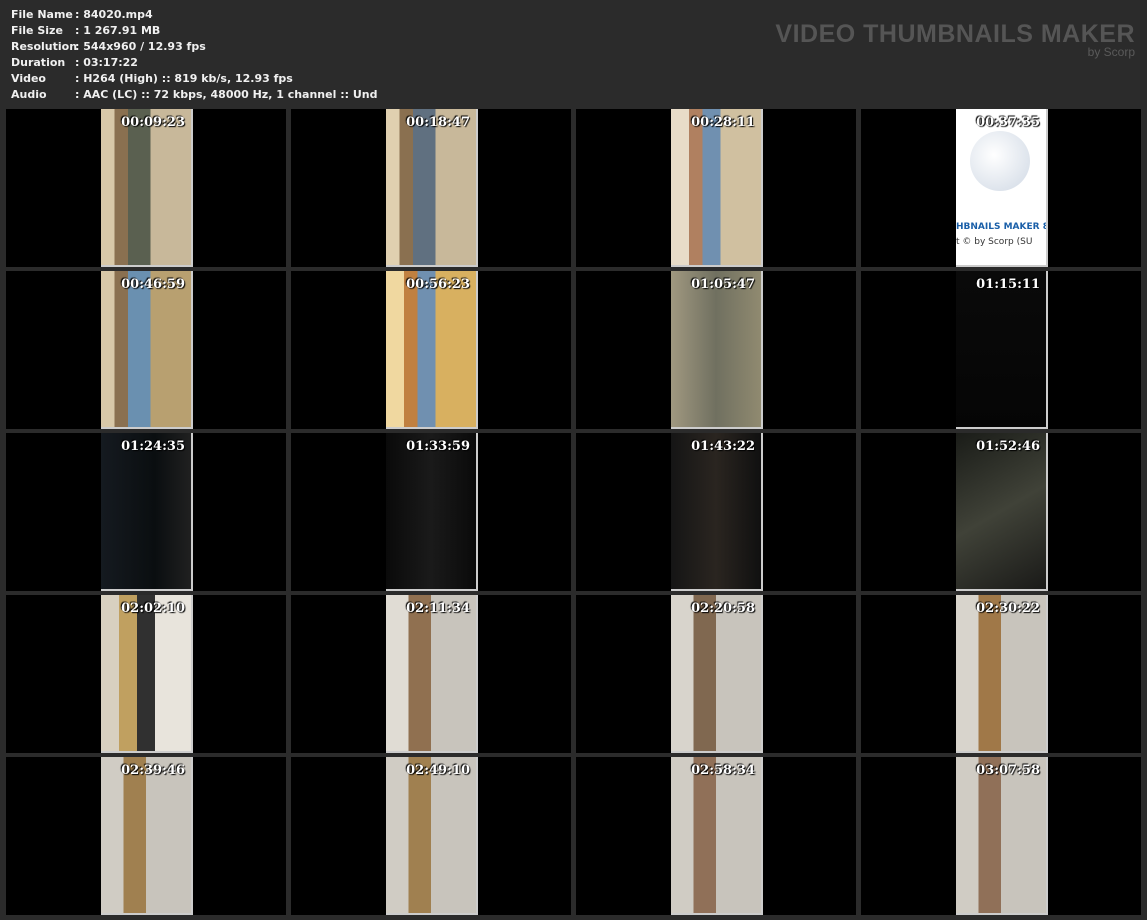 Image resolution: width=1147 pixels, height=920 pixels. What do you see at coordinates (153, 608) in the screenshot?
I see `timestamp: 02:02:10` at bounding box center [153, 608].